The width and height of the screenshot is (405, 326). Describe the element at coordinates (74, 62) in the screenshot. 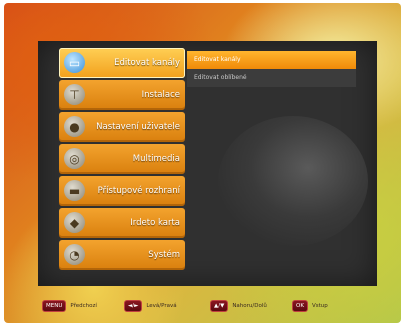

I see `tv-icon: ▭` at that location.